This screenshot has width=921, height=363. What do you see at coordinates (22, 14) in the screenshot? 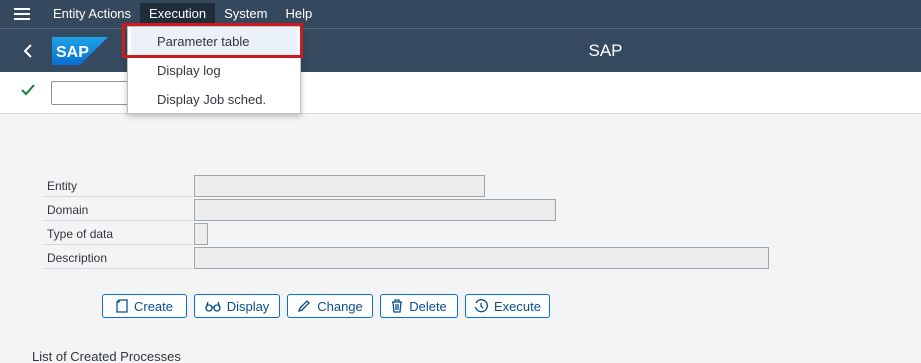
I see `hamburger-menu-icon` at bounding box center [22, 14].